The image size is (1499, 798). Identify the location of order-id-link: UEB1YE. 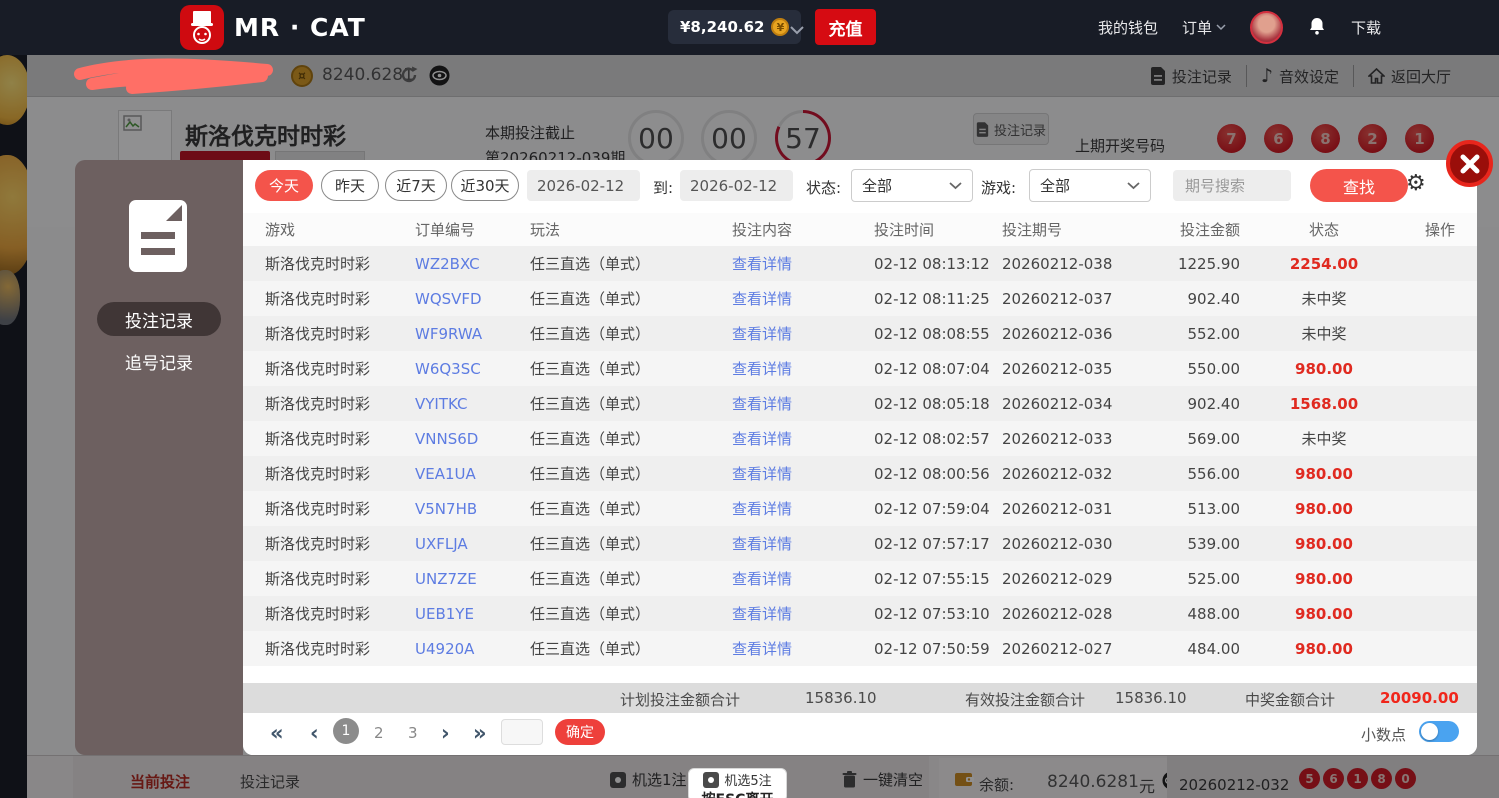
(472, 614).